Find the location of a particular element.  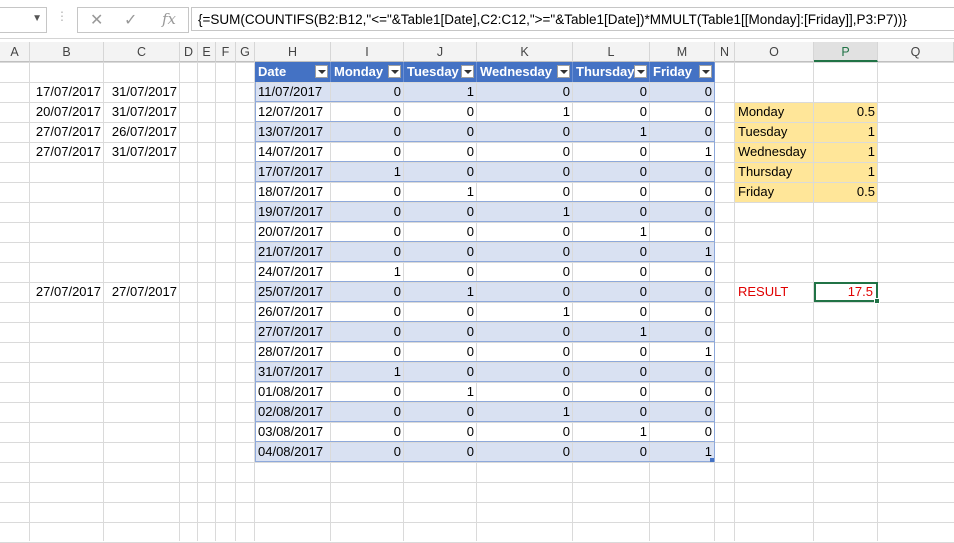

weight-day-cell: Thursday is located at coordinates (774, 172).